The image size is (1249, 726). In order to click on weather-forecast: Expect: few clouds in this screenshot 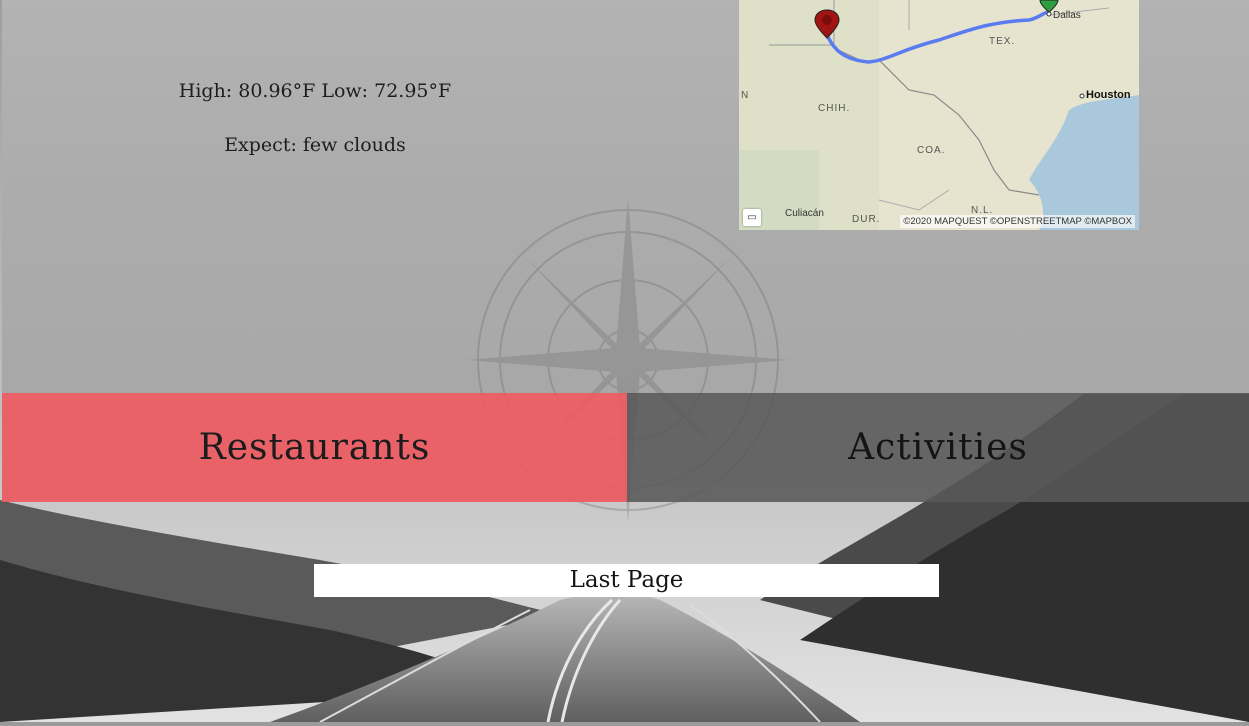, I will do `click(315, 145)`.